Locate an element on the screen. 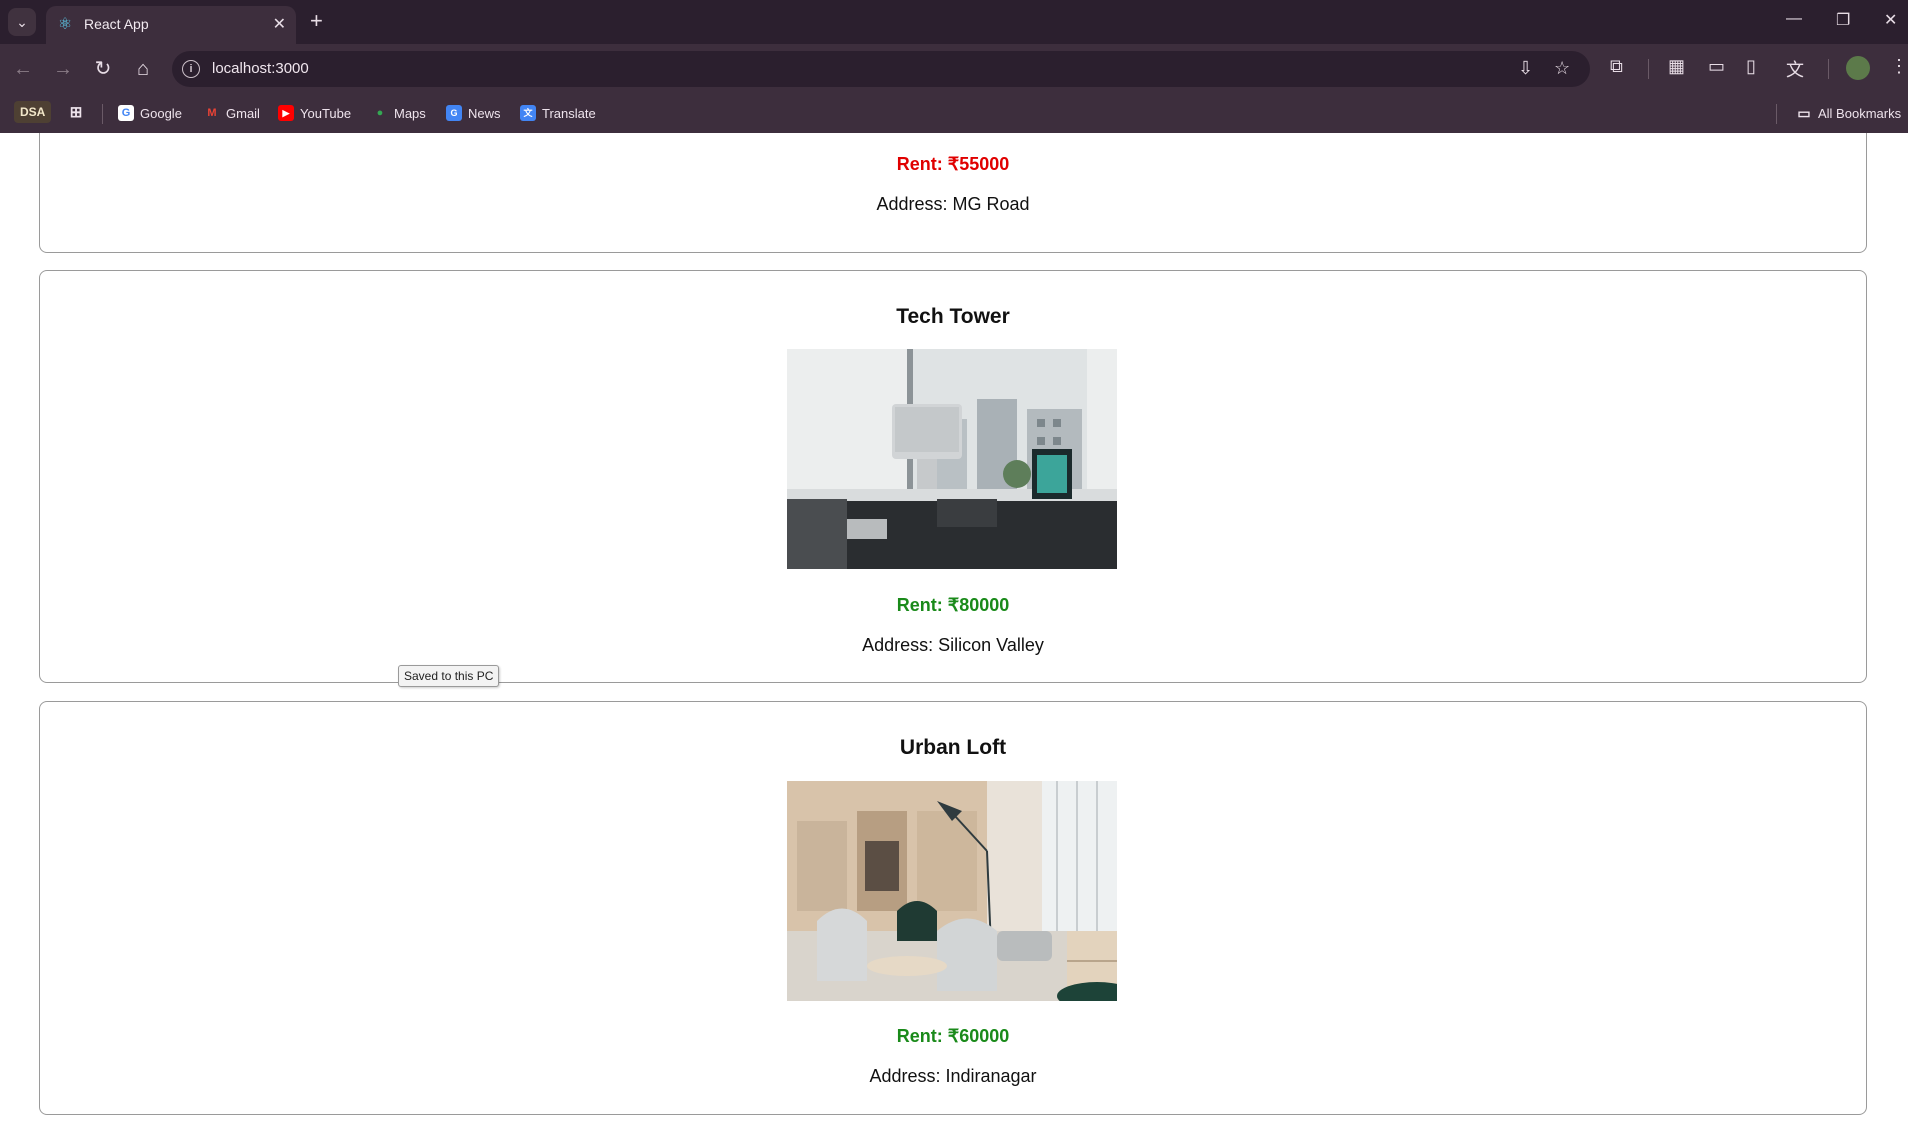  bookmark-gmail: M Gmail is located at coordinates (232, 113).